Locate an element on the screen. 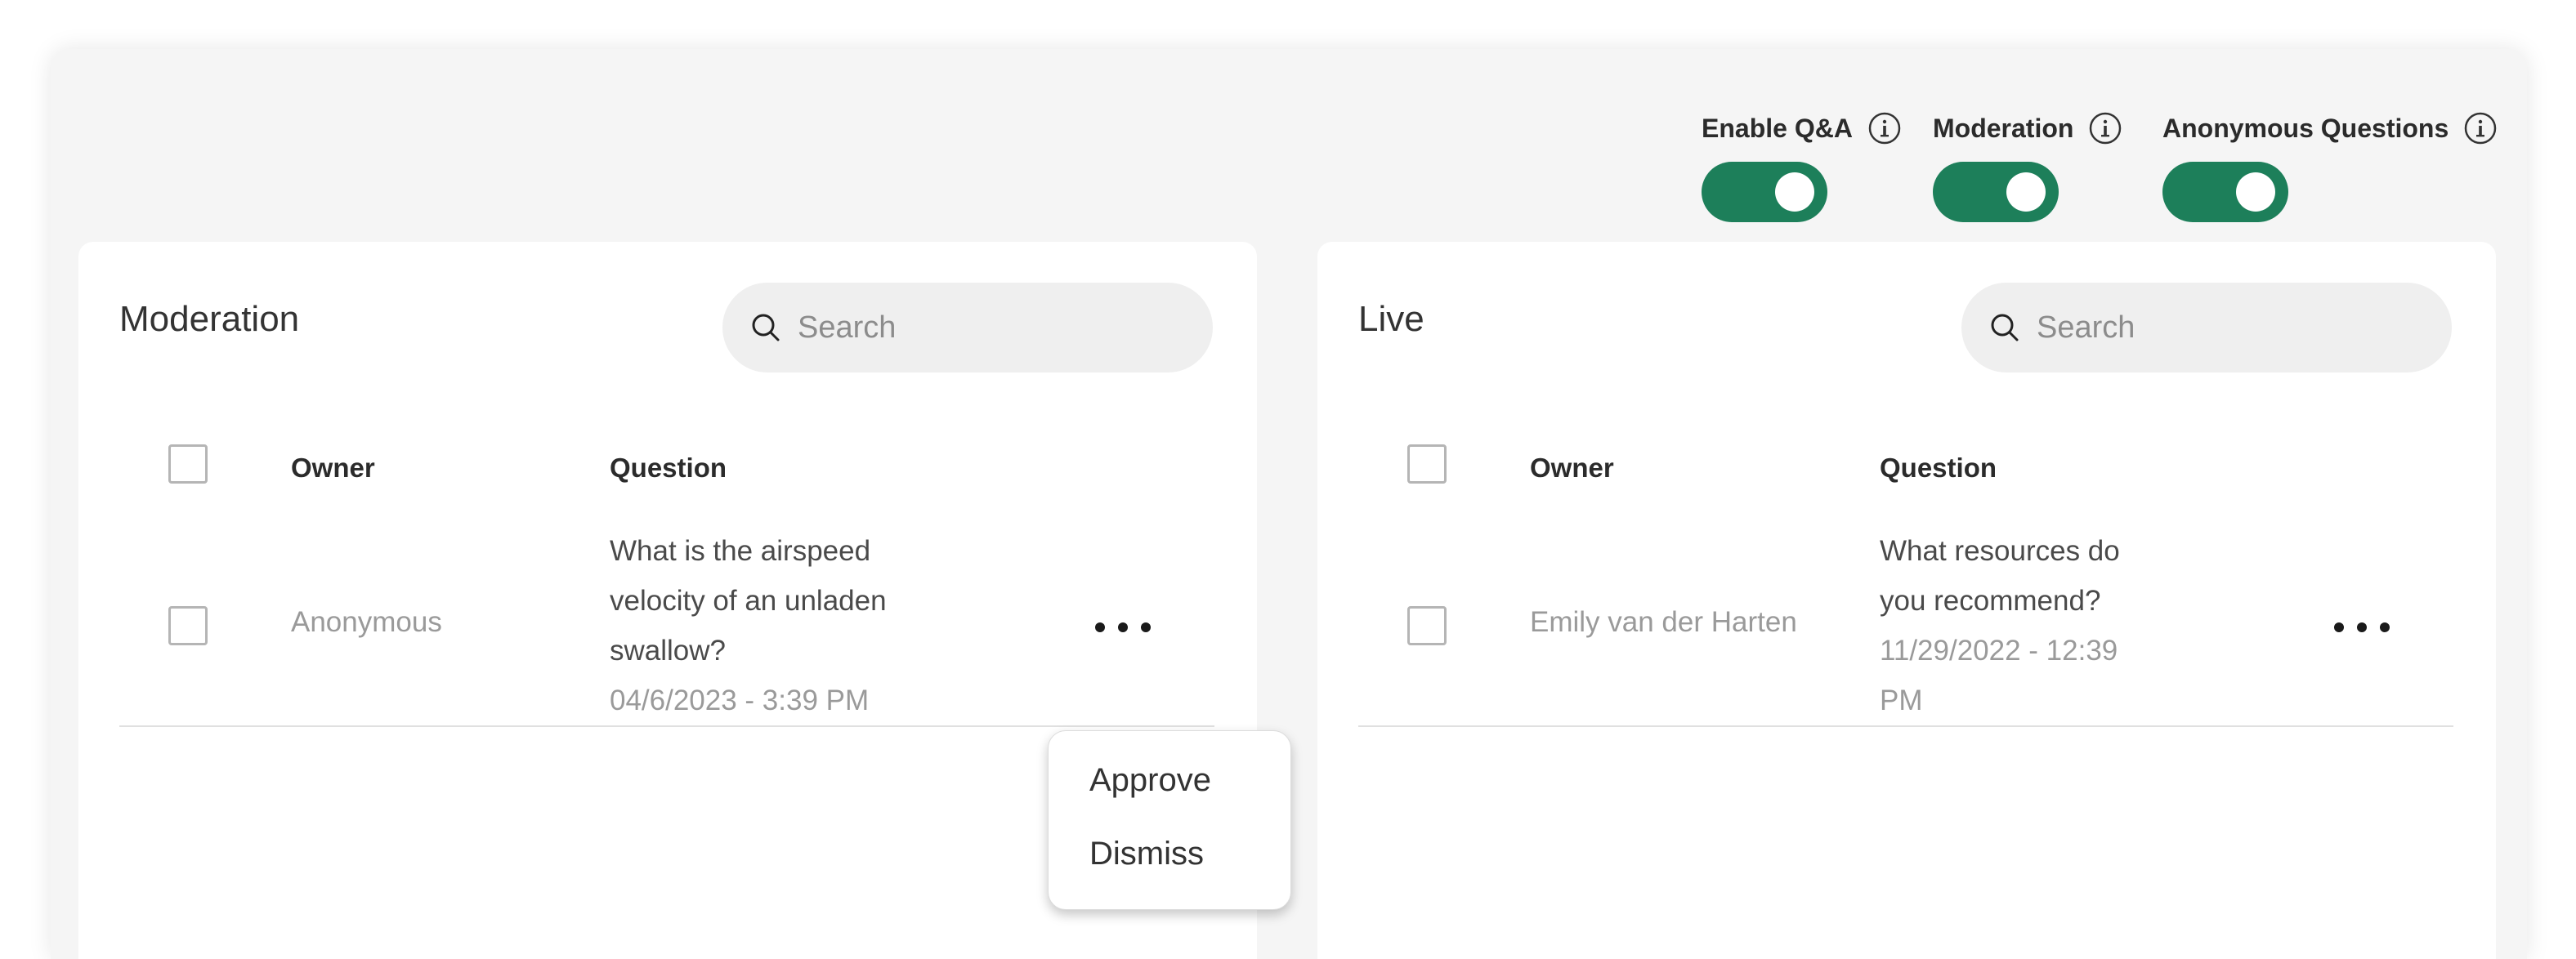  menu-item-approve: Approve is located at coordinates (1150, 781).